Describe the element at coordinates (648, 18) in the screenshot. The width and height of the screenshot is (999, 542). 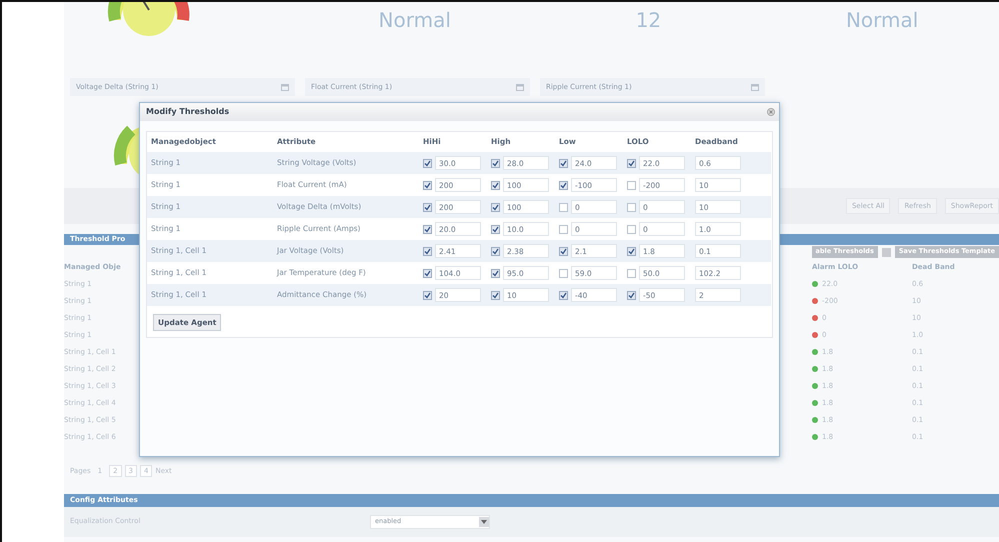
I see `status-value: 12` at that location.